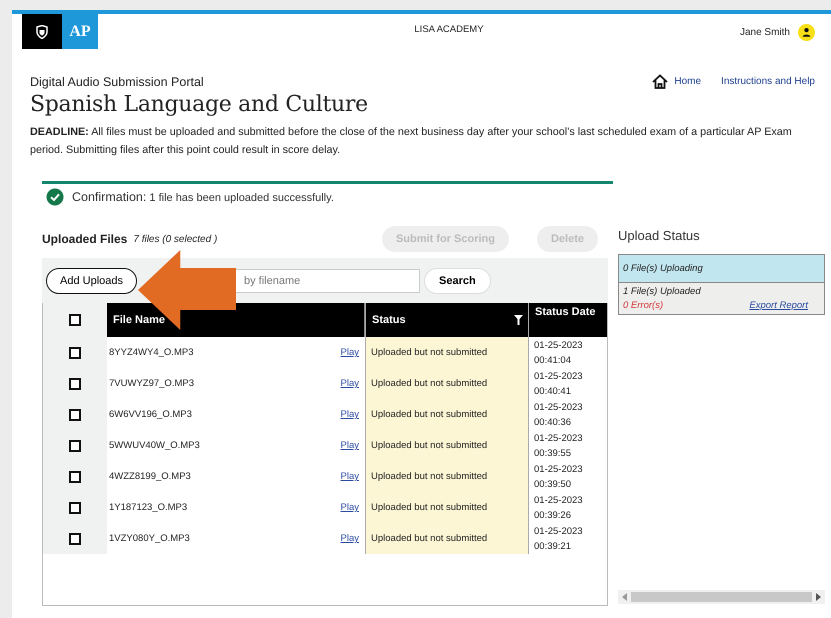  Describe the element at coordinates (85, 239) in the screenshot. I see `section-title: Uploaded Files` at that location.